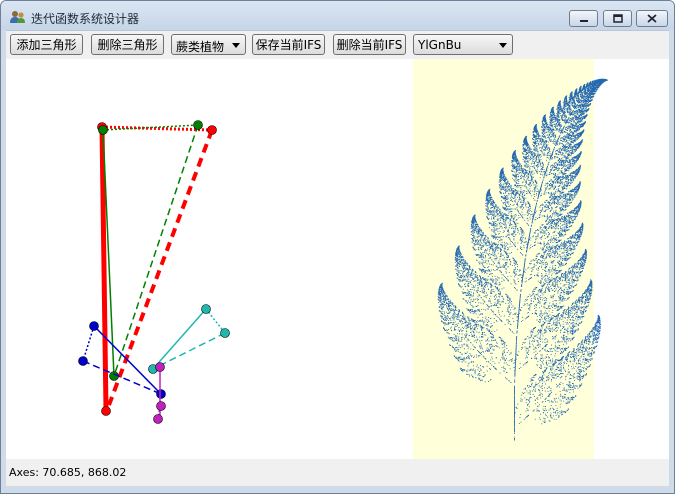  Describe the element at coordinates (200, 47) in the screenshot. I see `preset-select-value: 蕨类植物` at that location.